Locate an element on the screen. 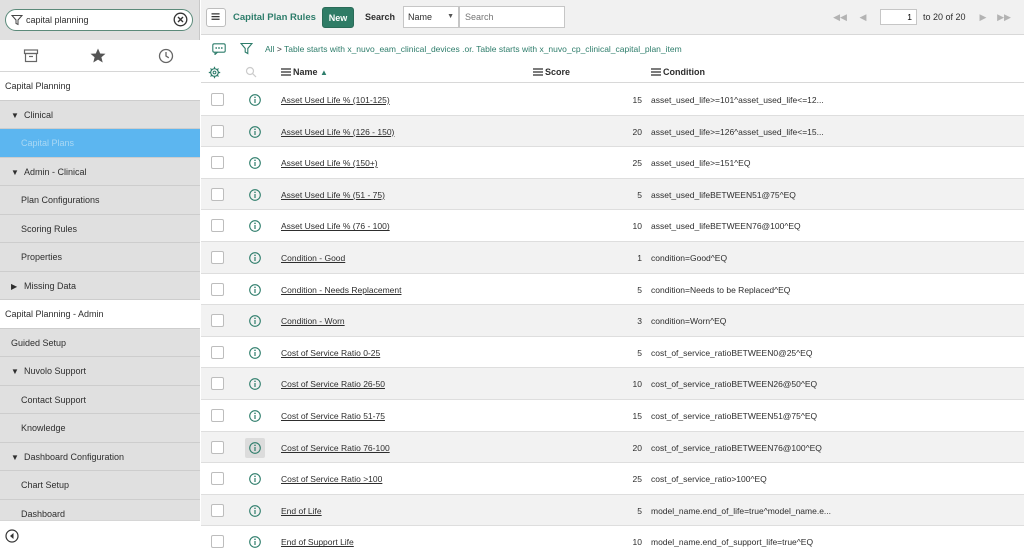 This screenshot has width=1024, height=550. star-icon is located at coordinates (98, 56).